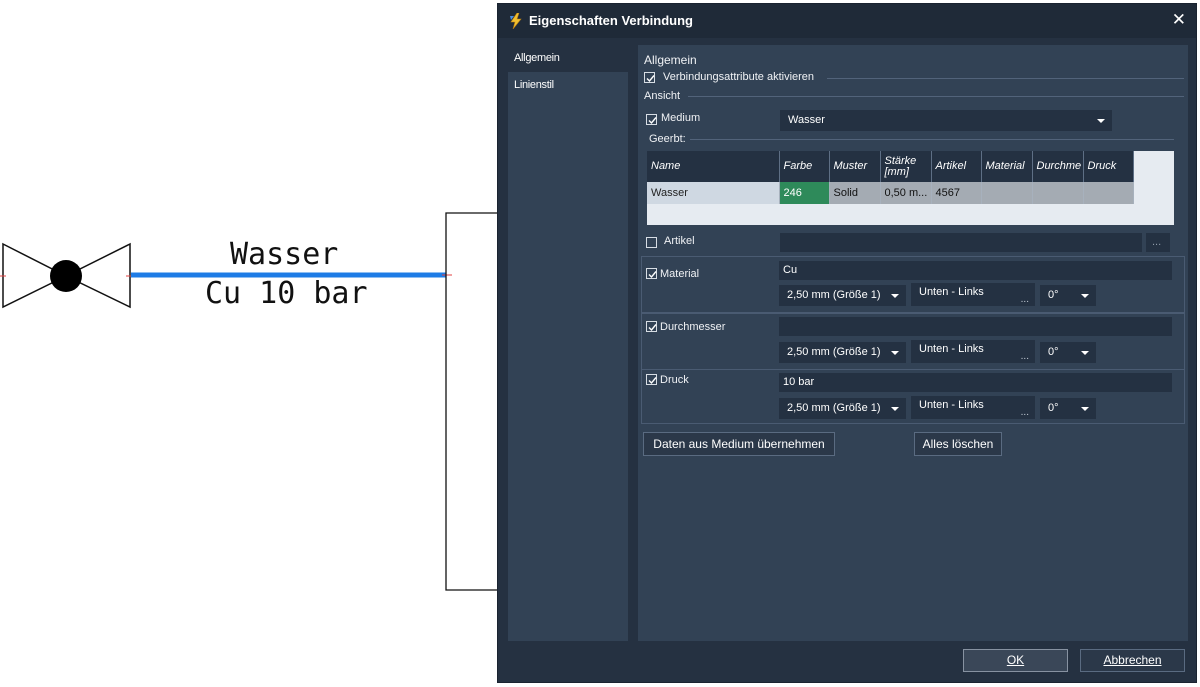 This screenshot has height=687, width=1200. I want to click on settings-nav: Allgemein Linienstil, so click(568, 343).